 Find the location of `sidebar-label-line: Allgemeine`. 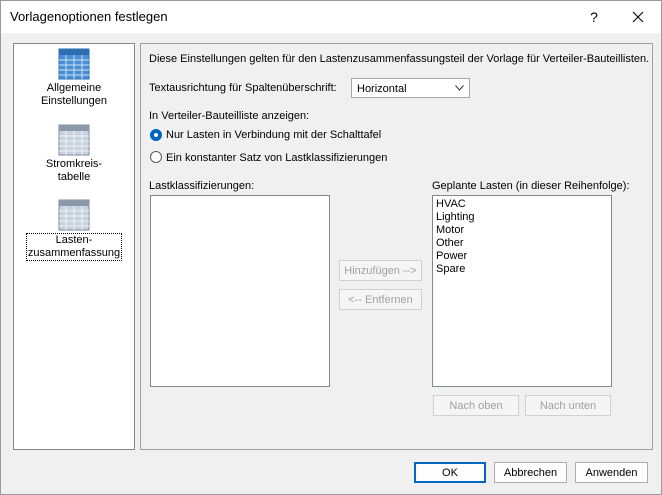

sidebar-label-line: Allgemeine is located at coordinates (74, 88).